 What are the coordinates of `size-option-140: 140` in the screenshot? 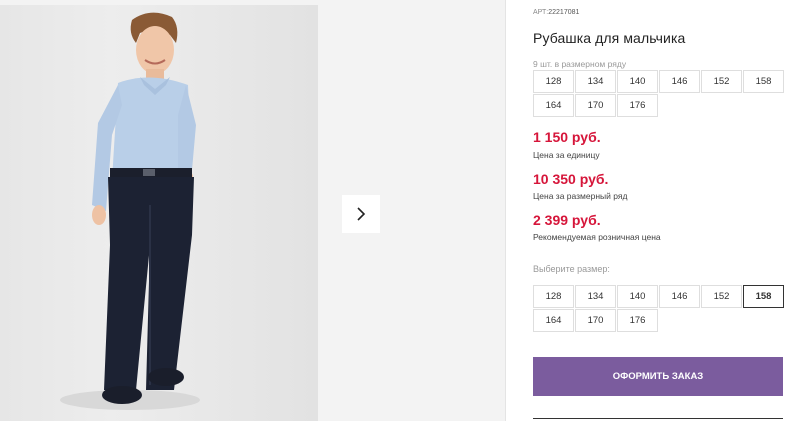 It's located at (637, 296).